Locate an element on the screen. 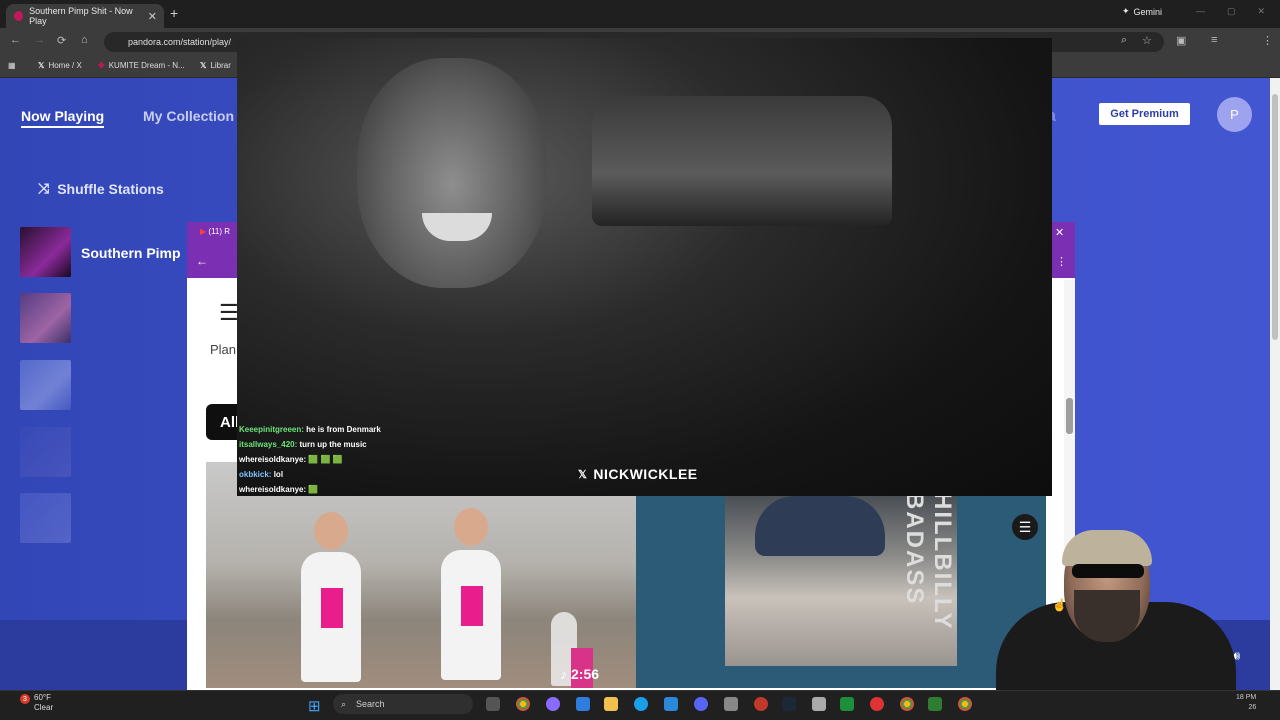  taskbar-search: ⌕ Search is located at coordinates (403, 704).